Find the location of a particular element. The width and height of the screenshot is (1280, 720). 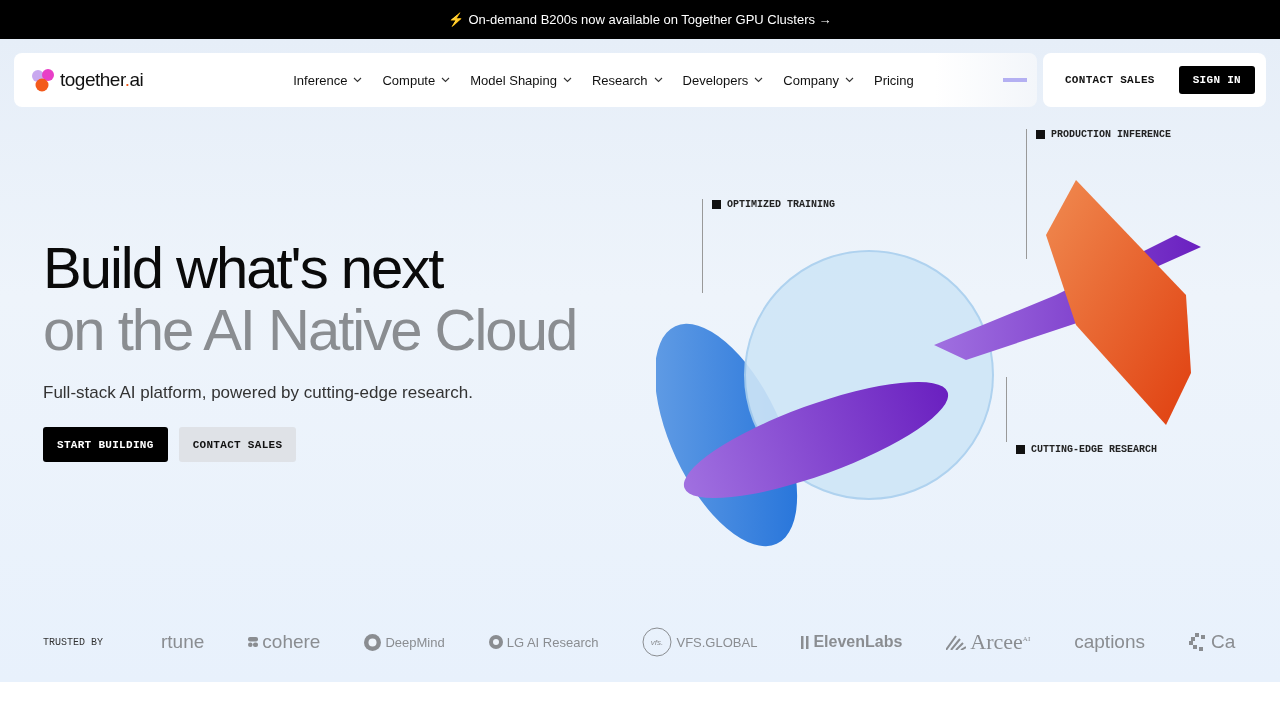

nav-menu-item: Developers is located at coordinates (723, 80).